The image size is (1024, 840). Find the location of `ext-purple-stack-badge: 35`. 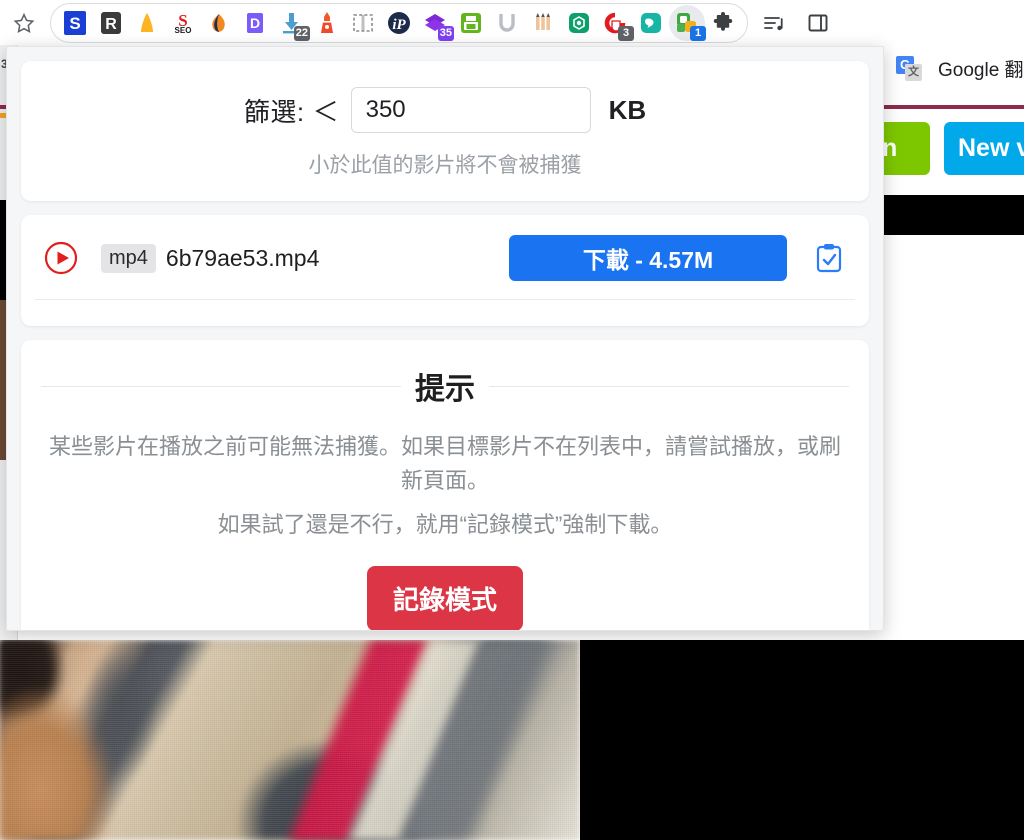

ext-purple-stack-badge: 35 is located at coordinates (445, 33).